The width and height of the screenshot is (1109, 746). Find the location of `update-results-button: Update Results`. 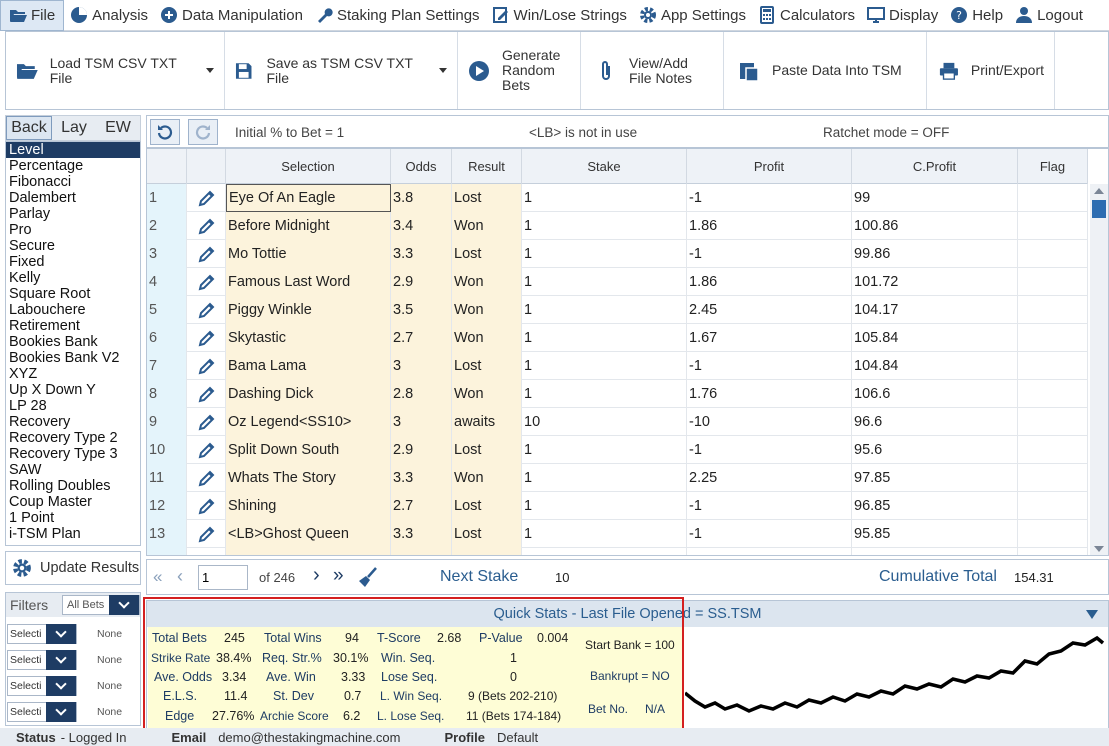

update-results-button: Update Results is located at coordinates (73, 568).